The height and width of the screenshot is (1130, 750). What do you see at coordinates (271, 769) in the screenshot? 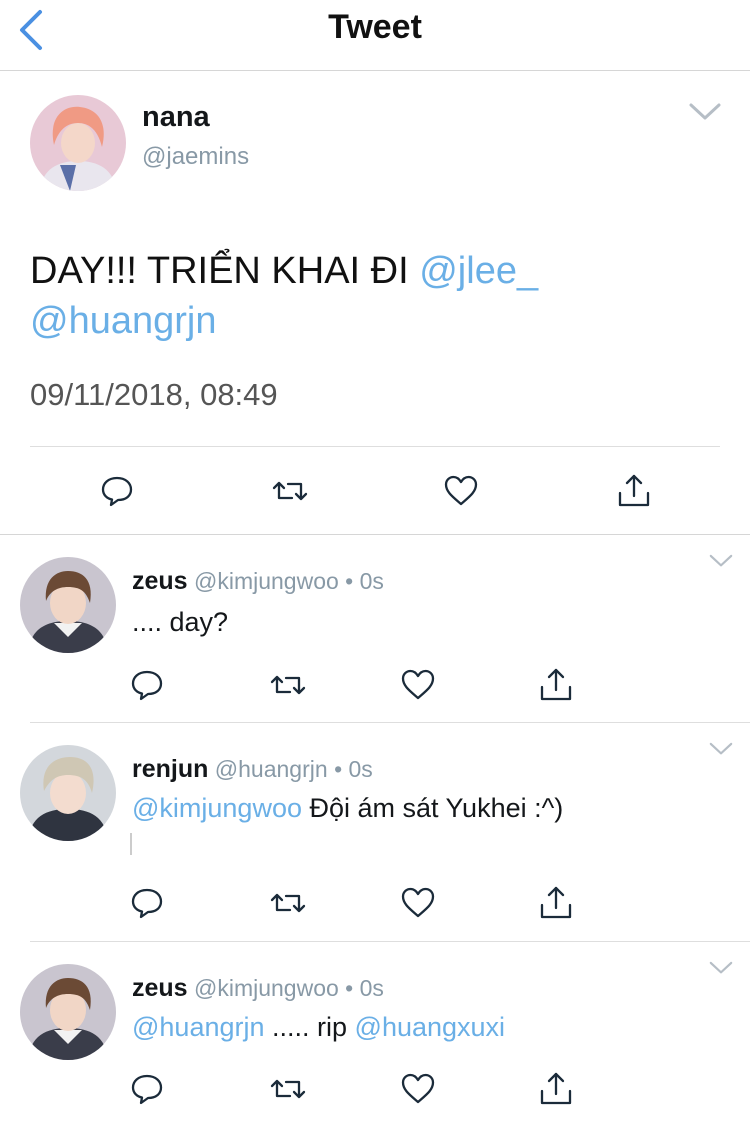
I see `reply-author-handle: @huangrjn` at bounding box center [271, 769].